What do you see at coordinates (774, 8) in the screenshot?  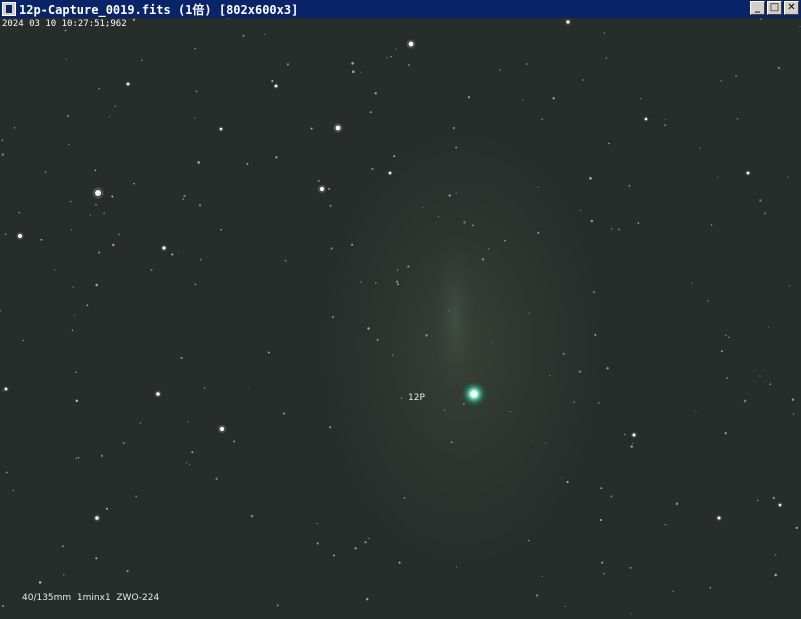 I see `maximize-button: □` at bounding box center [774, 8].